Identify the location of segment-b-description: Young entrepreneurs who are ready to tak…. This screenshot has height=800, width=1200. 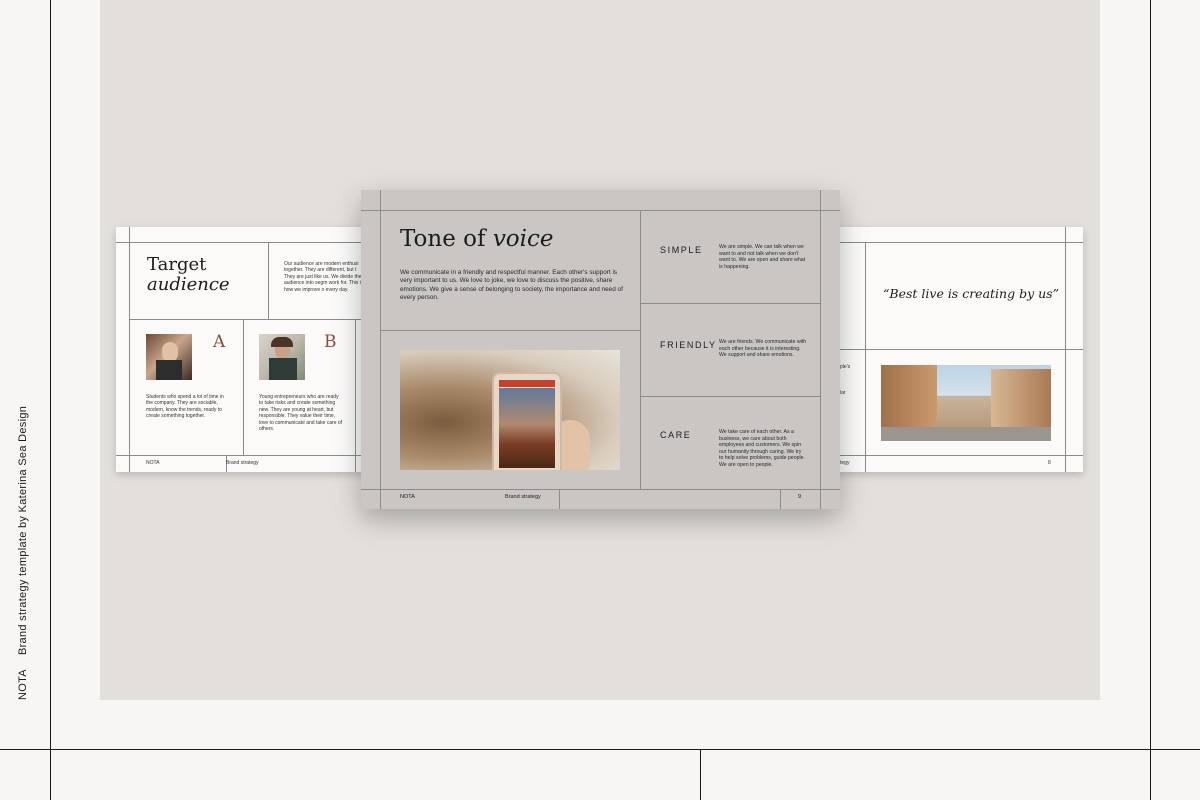
(301, 413).